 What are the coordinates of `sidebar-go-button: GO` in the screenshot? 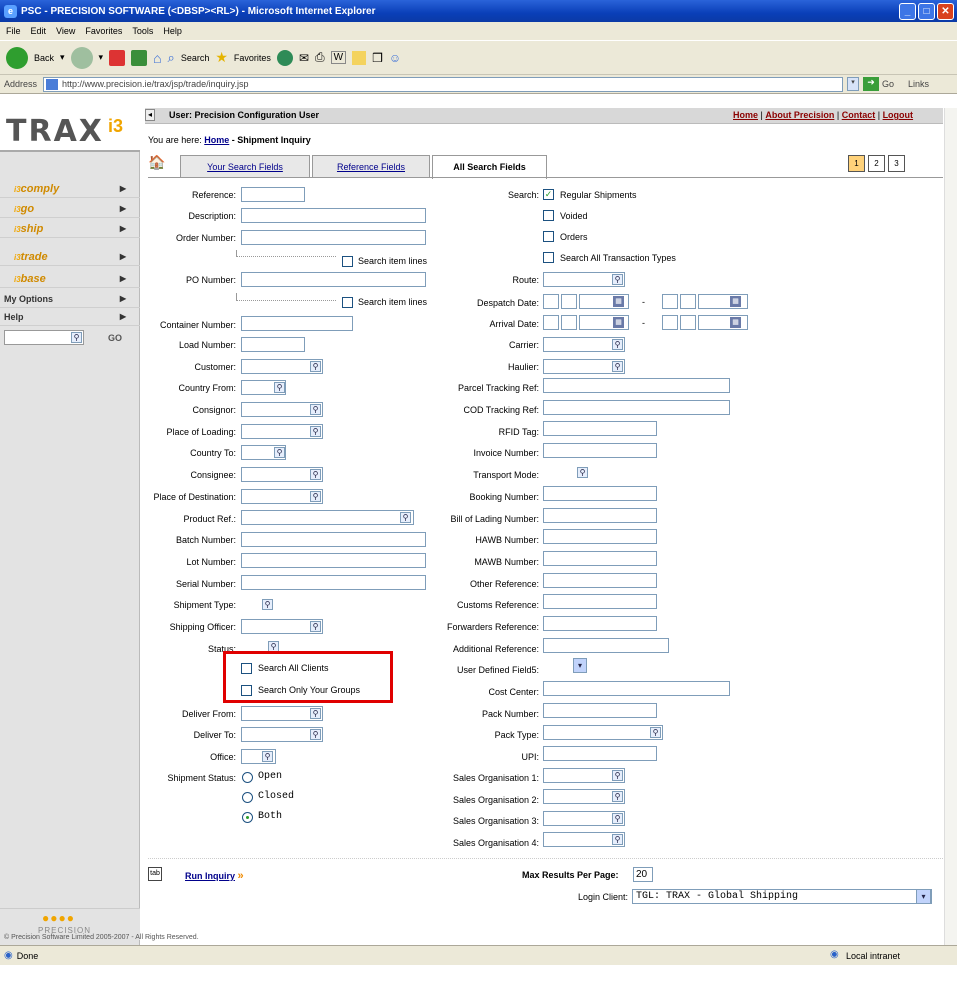 It's located at (115, 338).